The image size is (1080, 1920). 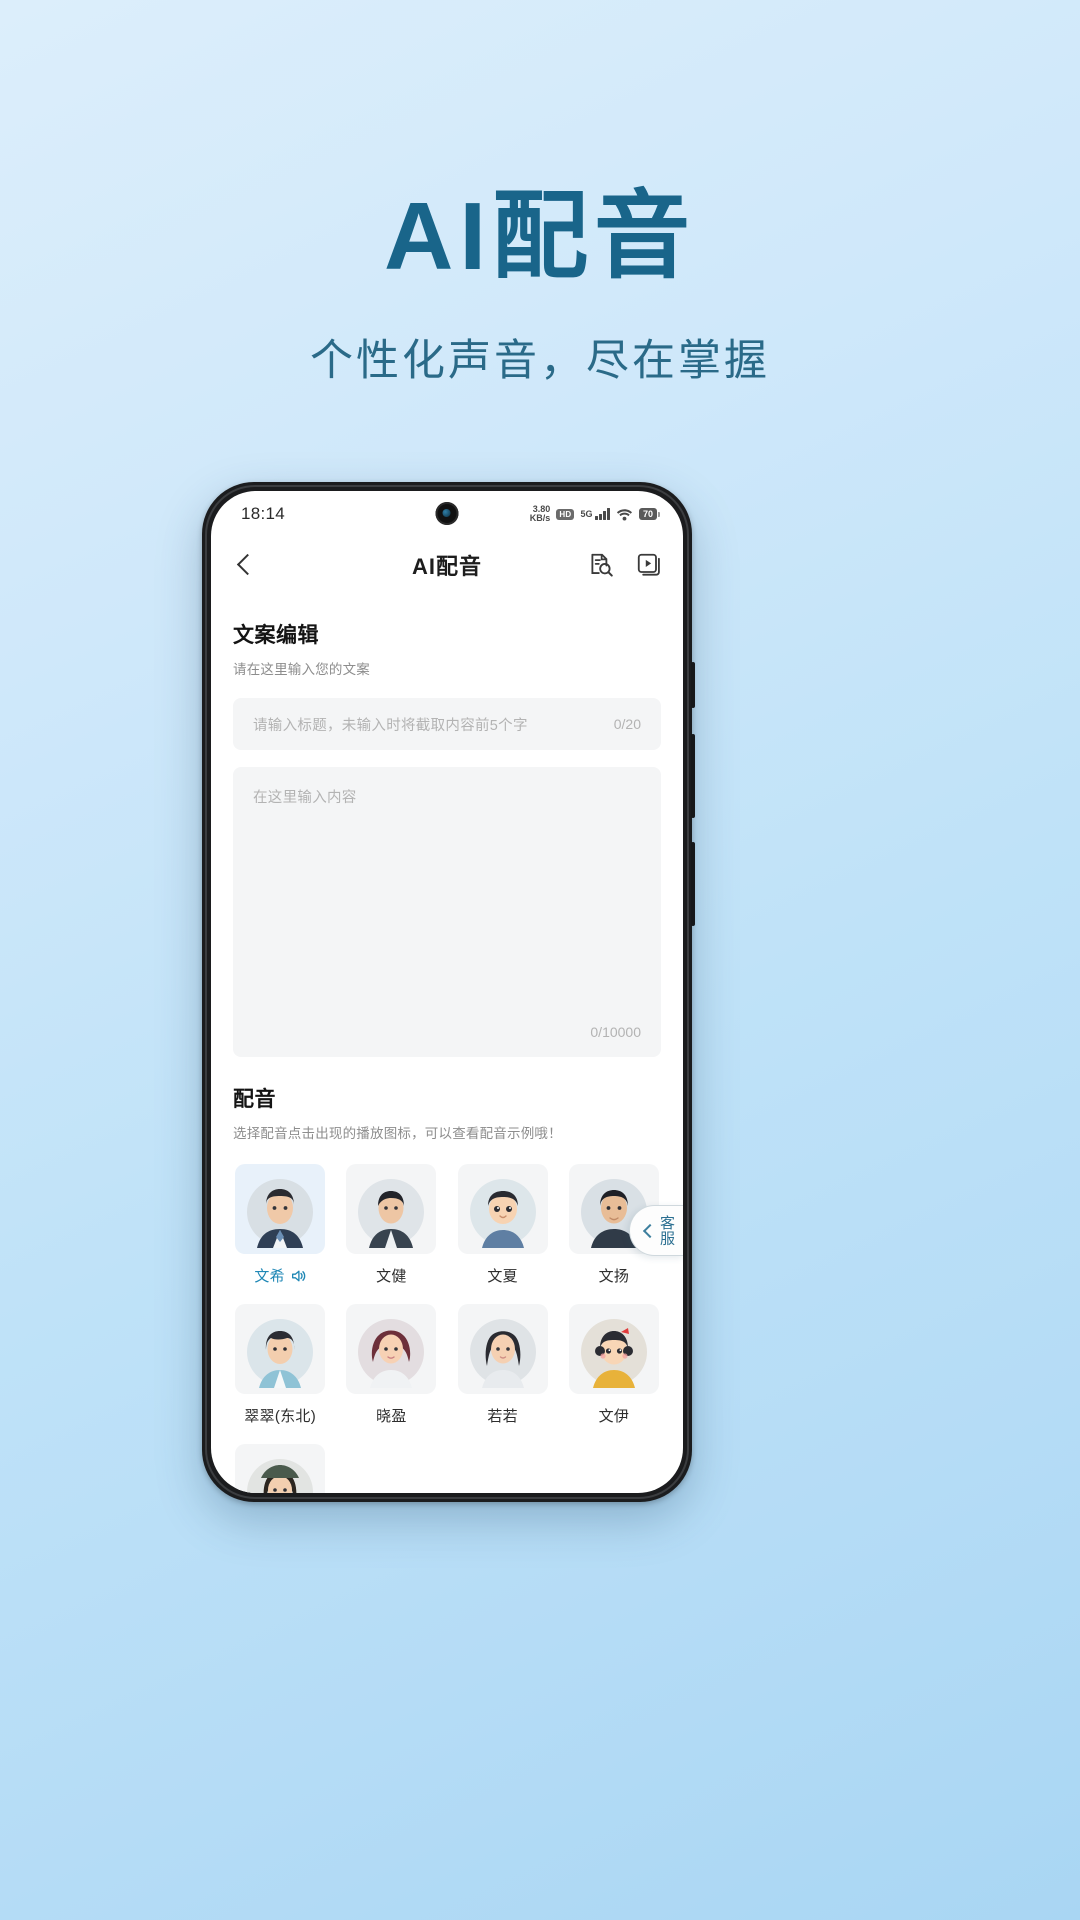 I want to click on voice-card, so click(x=280, y=1468).